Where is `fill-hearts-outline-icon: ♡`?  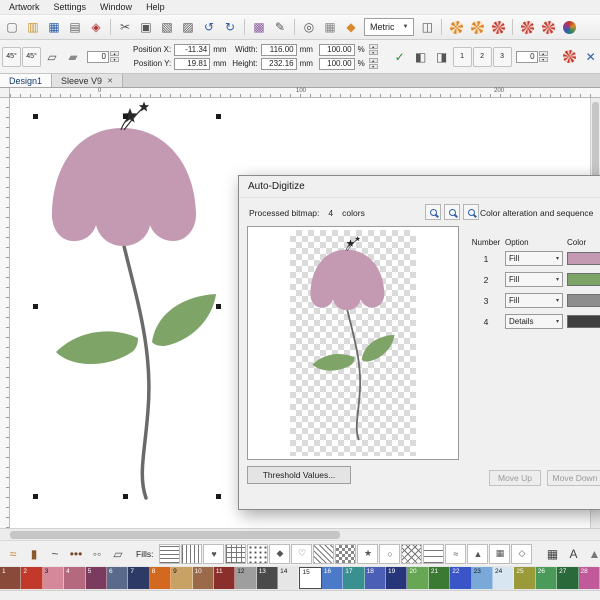
fill-hearts-outline-icon: ♡ is located at coordinates (302, 553).